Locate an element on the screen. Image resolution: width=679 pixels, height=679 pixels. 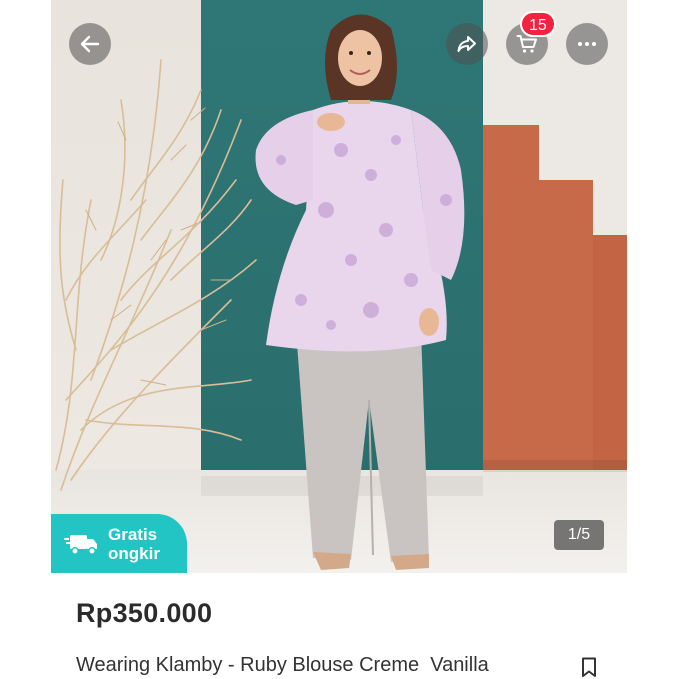
face is located at coordinates (360, 58).